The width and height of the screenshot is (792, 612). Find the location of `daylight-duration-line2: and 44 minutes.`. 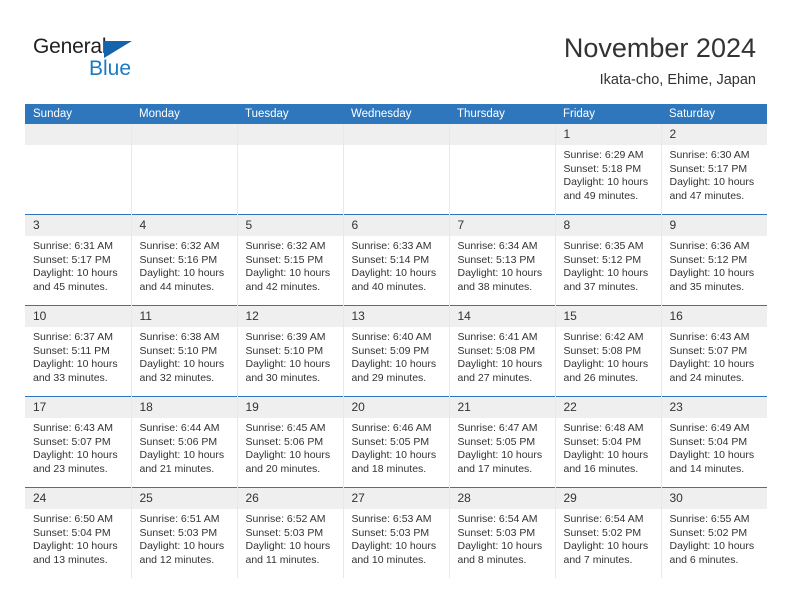

daylight-duration-line2: and 44 minutes. is located at coordinates (177, 286).